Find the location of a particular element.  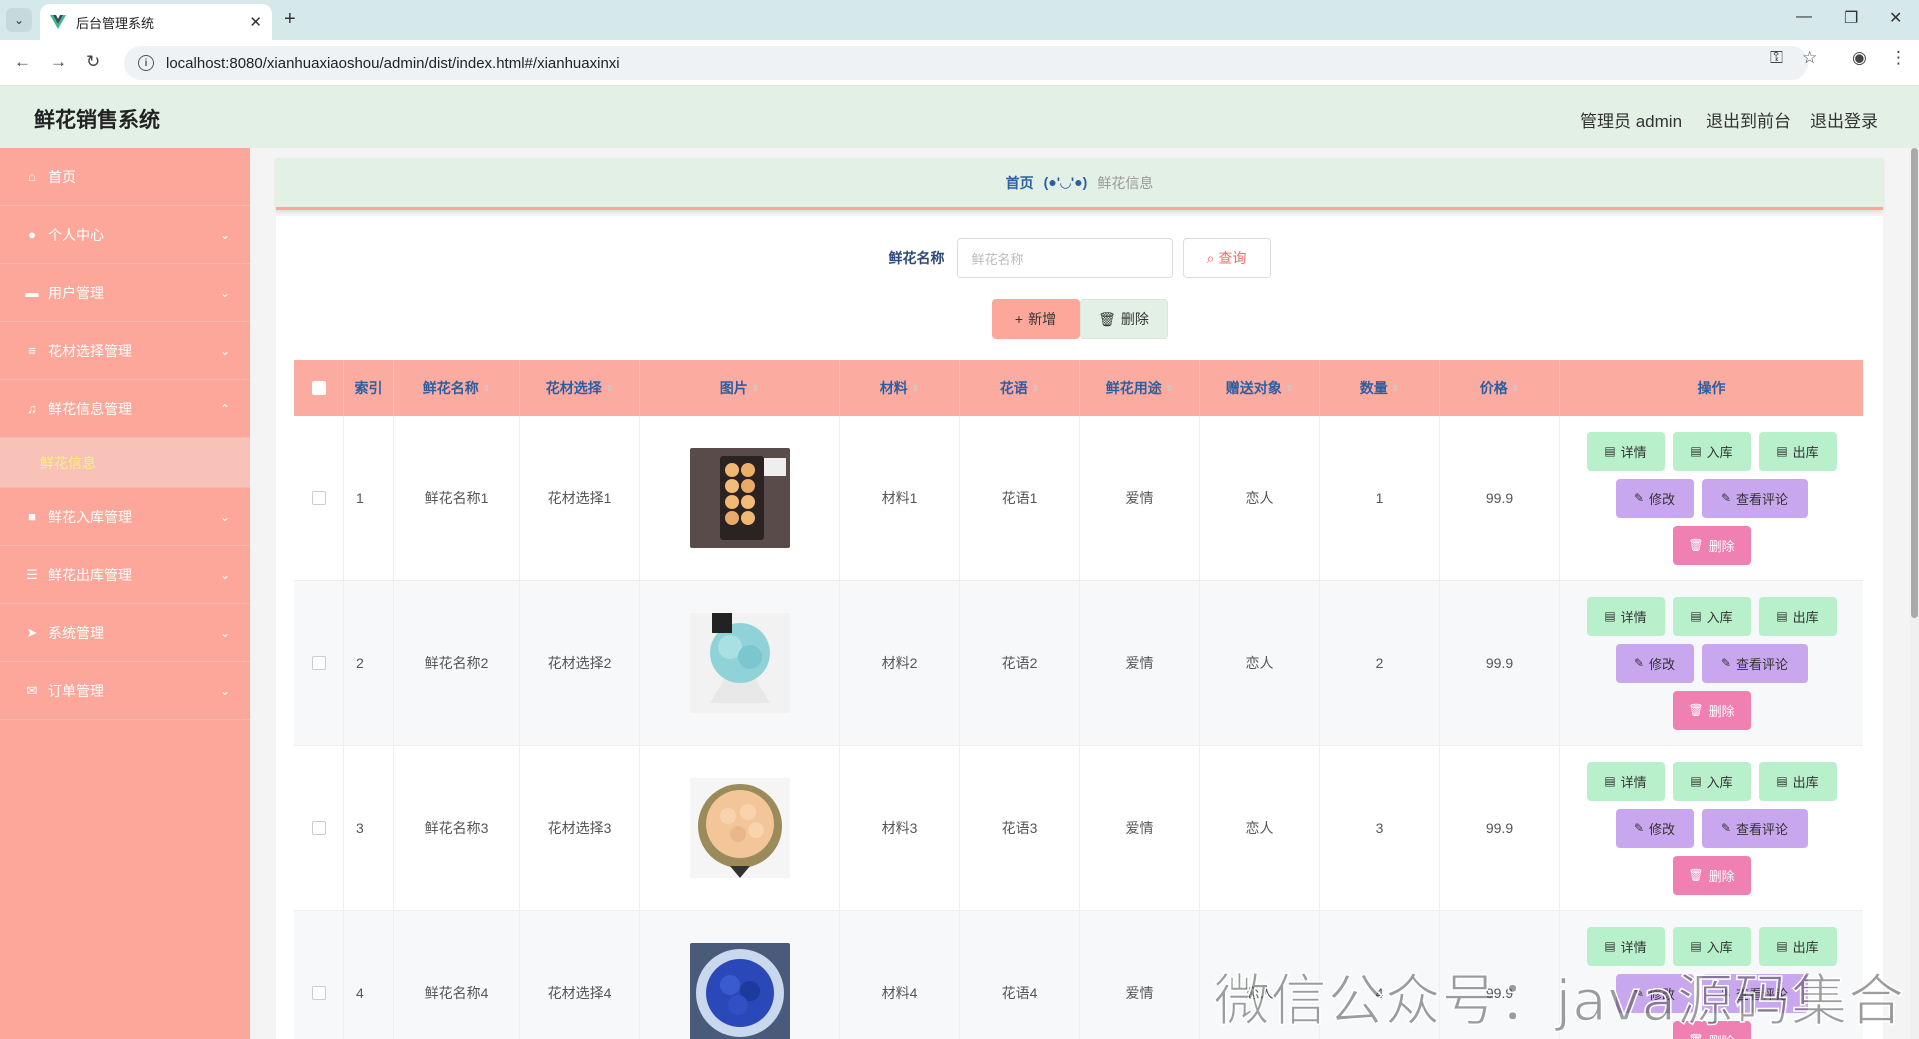

browser-menu-icon: ⋮ is located at coordinates (1898, 58).